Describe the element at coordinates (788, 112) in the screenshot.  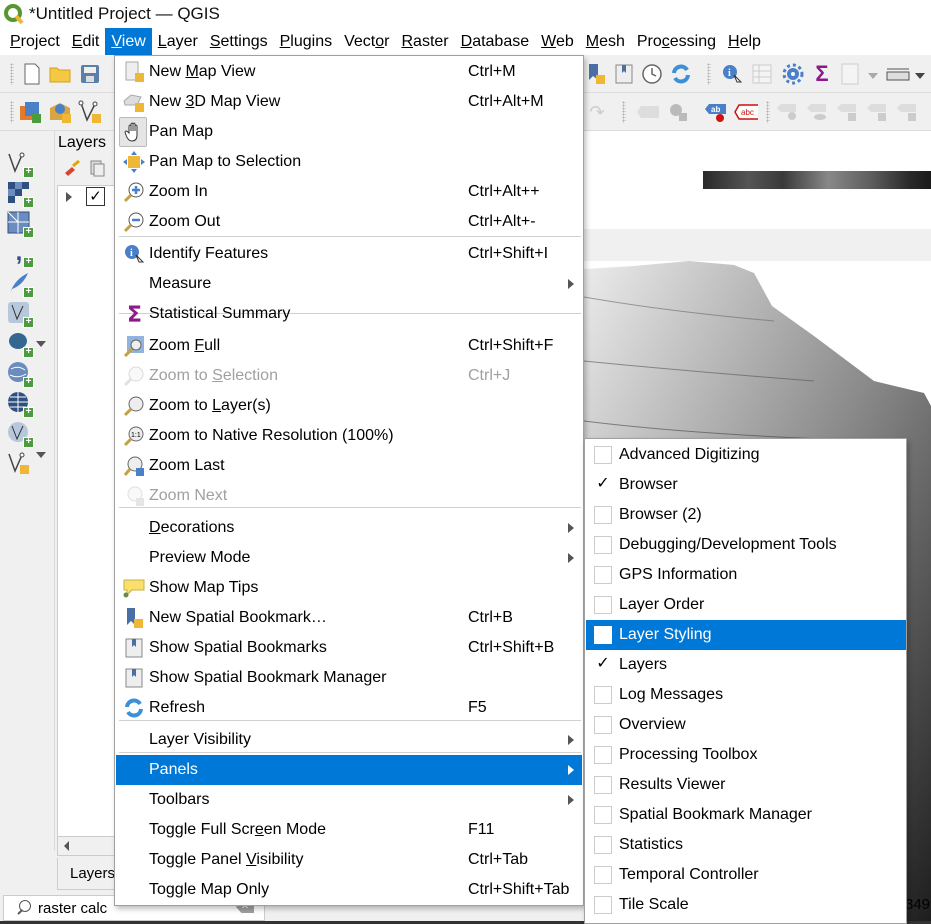
I see `label-highlight-icon` at that location.